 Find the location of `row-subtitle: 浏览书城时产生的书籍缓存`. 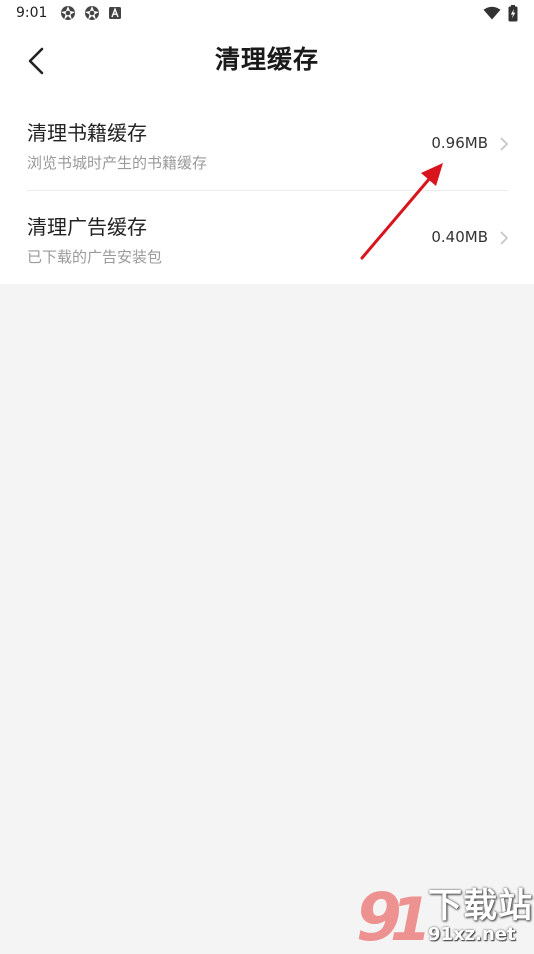

row-subtitle: 浏览书城时产生的书籍缓存 is located at coordinates (117, 163).